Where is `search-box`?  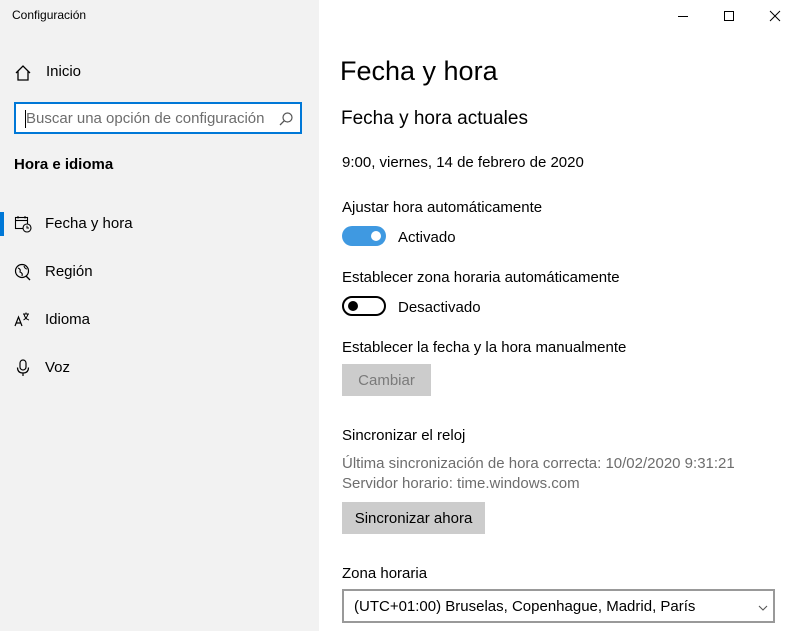
search-box is located at coordinates (158, 118).